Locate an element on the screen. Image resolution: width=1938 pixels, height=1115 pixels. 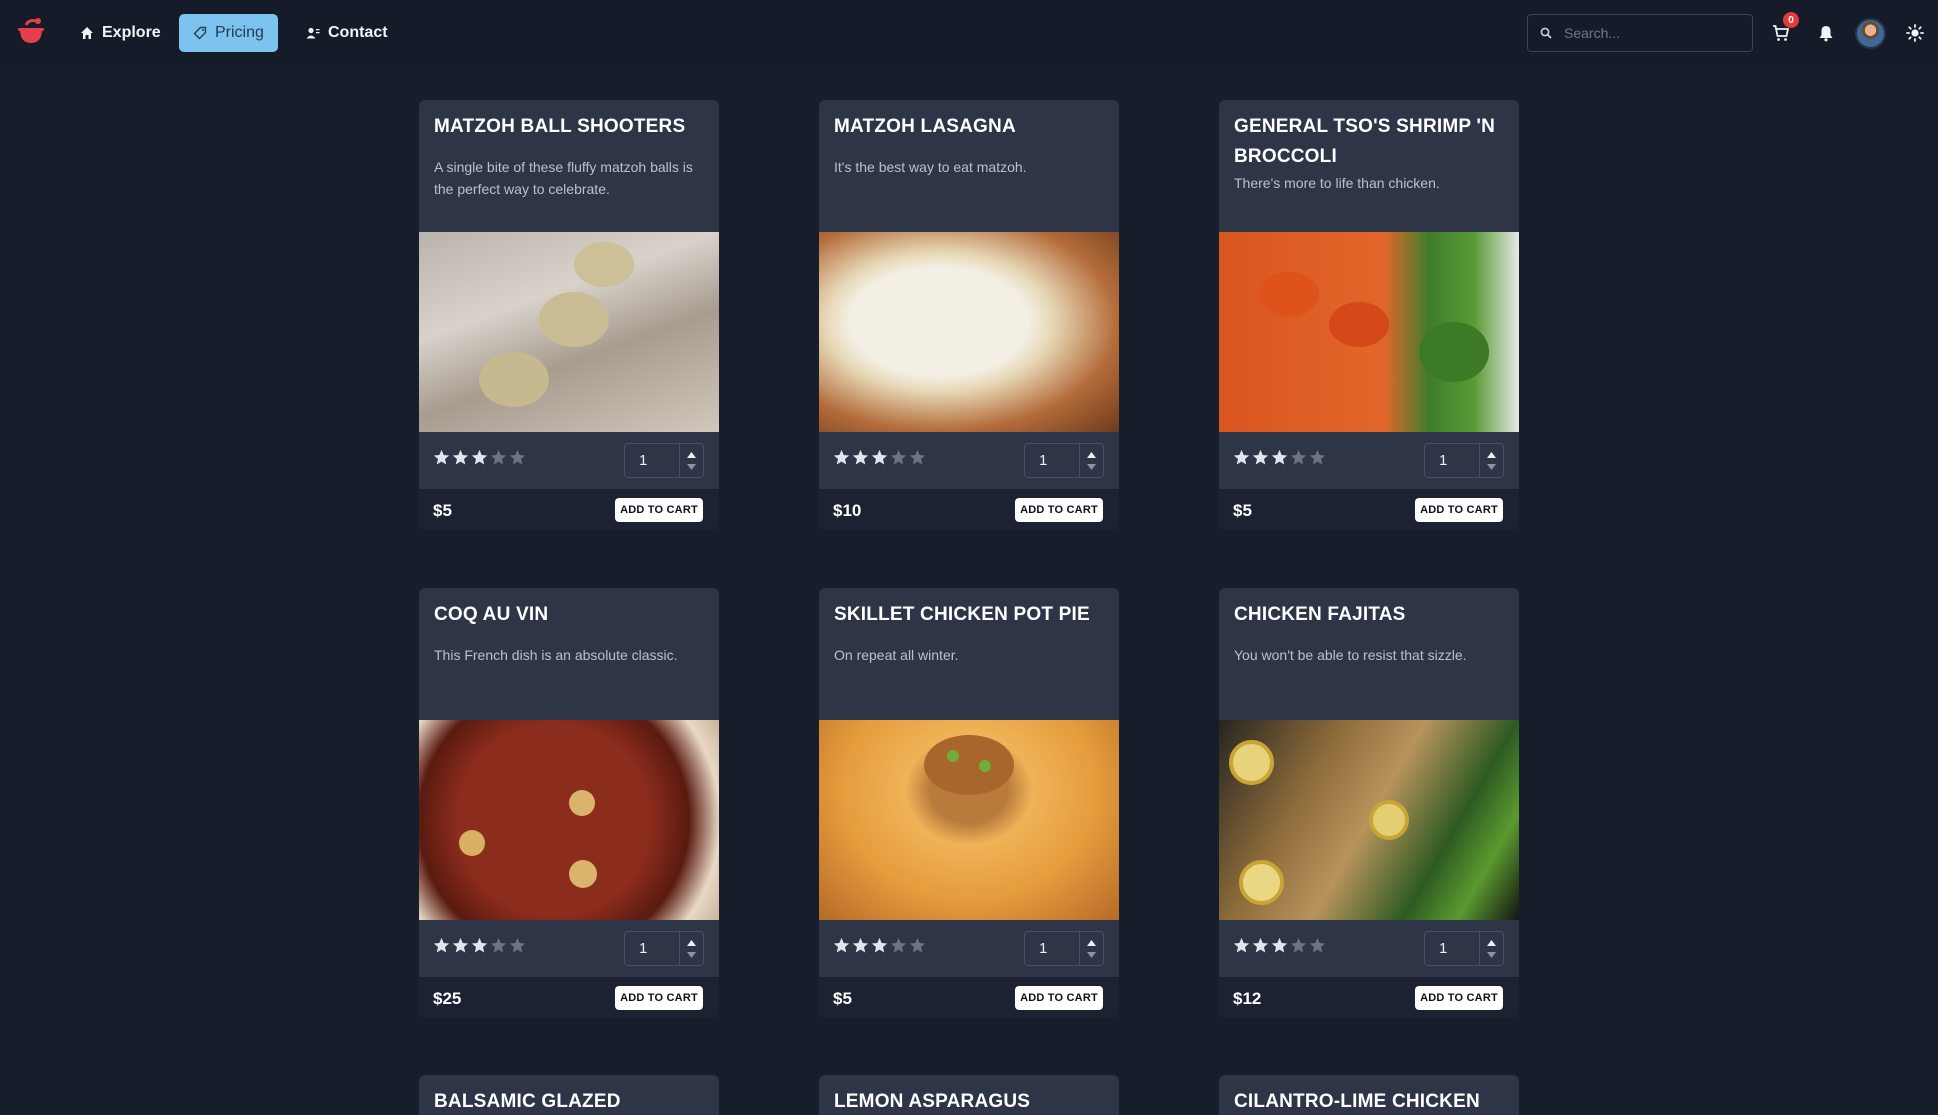
nav-contact-label: Contact is located at coordinates (358, 32).